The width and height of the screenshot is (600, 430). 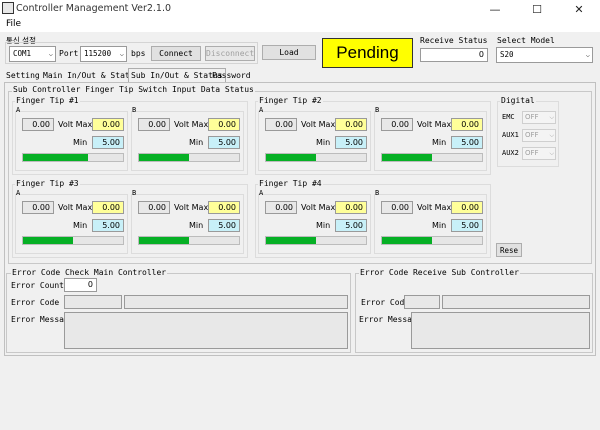 I want to click on finger-4-b-value: 0.00, so click(x=397, y=207).